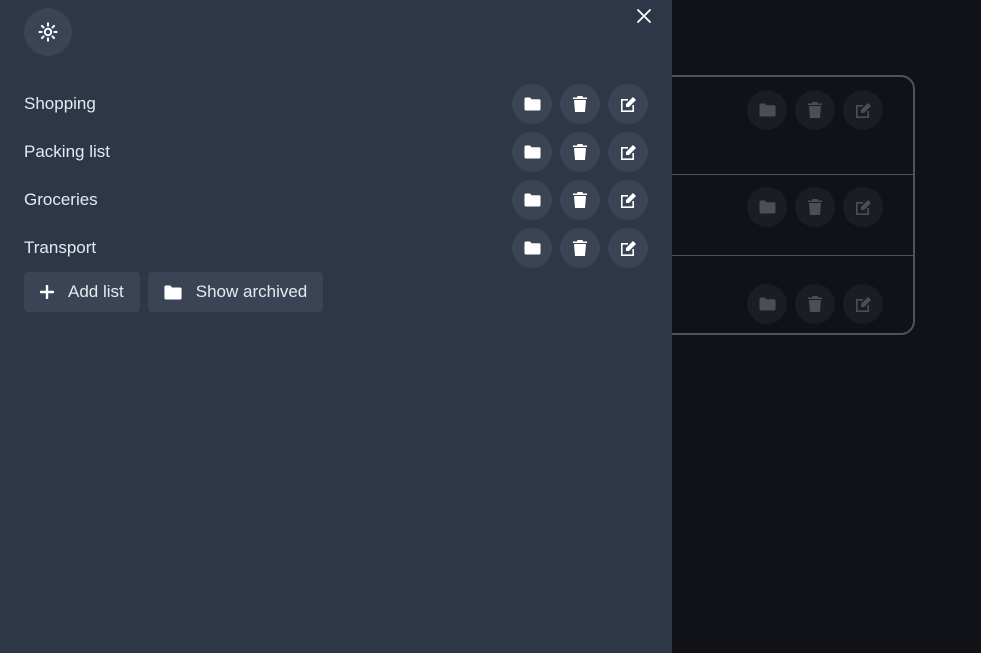  Describe the element at coordinates (60, 104) in the screenshot. I see `list-item-label: Shopping` at that location.